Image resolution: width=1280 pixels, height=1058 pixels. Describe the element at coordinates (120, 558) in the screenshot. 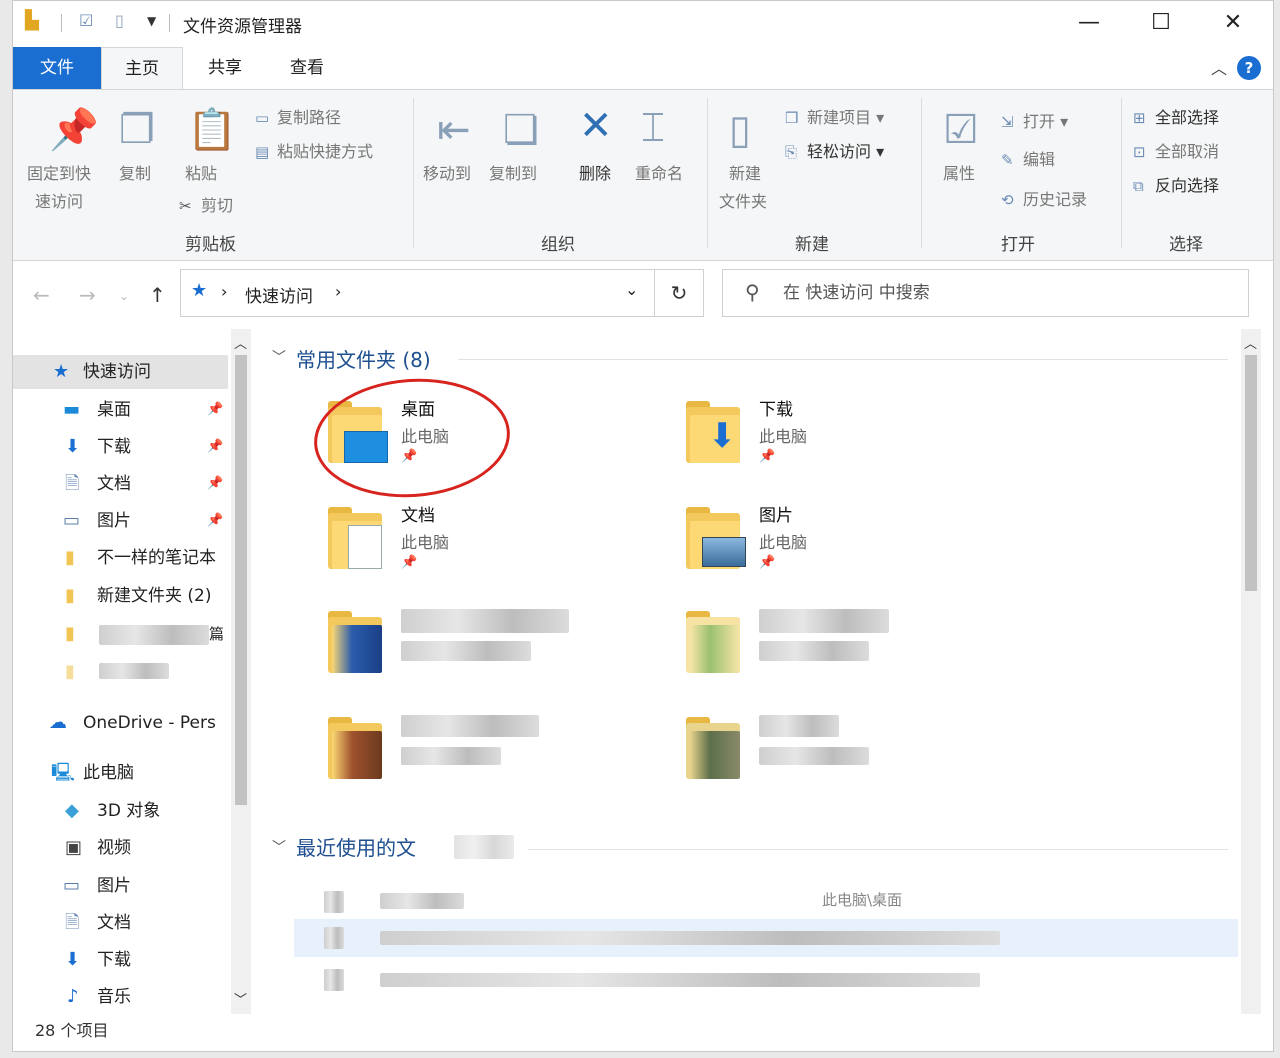

I see `nav-item-folder: ▮ 不一样的笔记本` at that location.